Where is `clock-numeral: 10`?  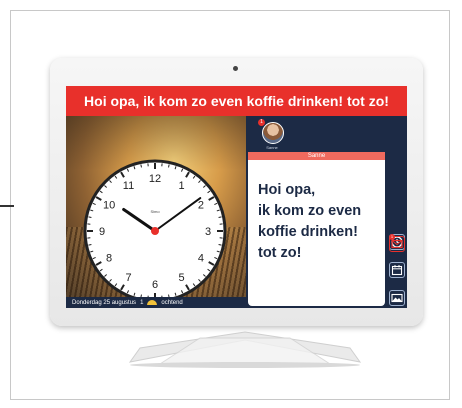 clock-numeral: 10 is located at coordinates (109, 206).